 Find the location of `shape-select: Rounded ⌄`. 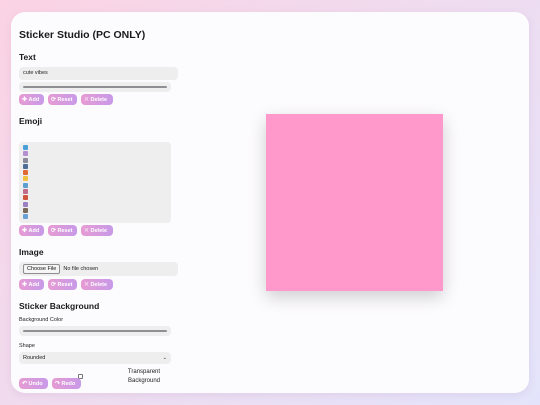

shape-select: Rounded ⌄ is located at coordinates (95, 358).